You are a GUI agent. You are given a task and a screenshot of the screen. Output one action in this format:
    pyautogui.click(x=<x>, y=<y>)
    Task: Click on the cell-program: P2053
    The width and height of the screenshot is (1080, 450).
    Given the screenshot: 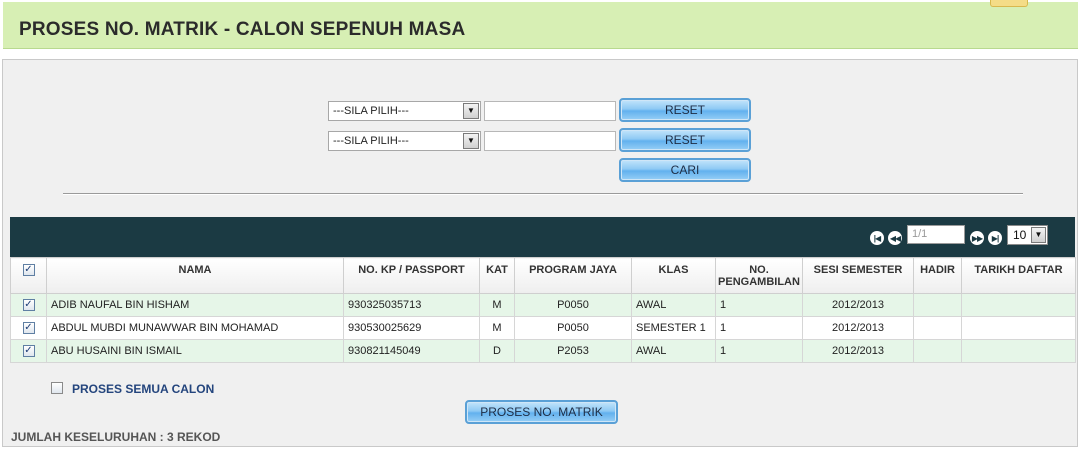 What is the action you would take?
    pyautogui.click(x=573, y=351)
    